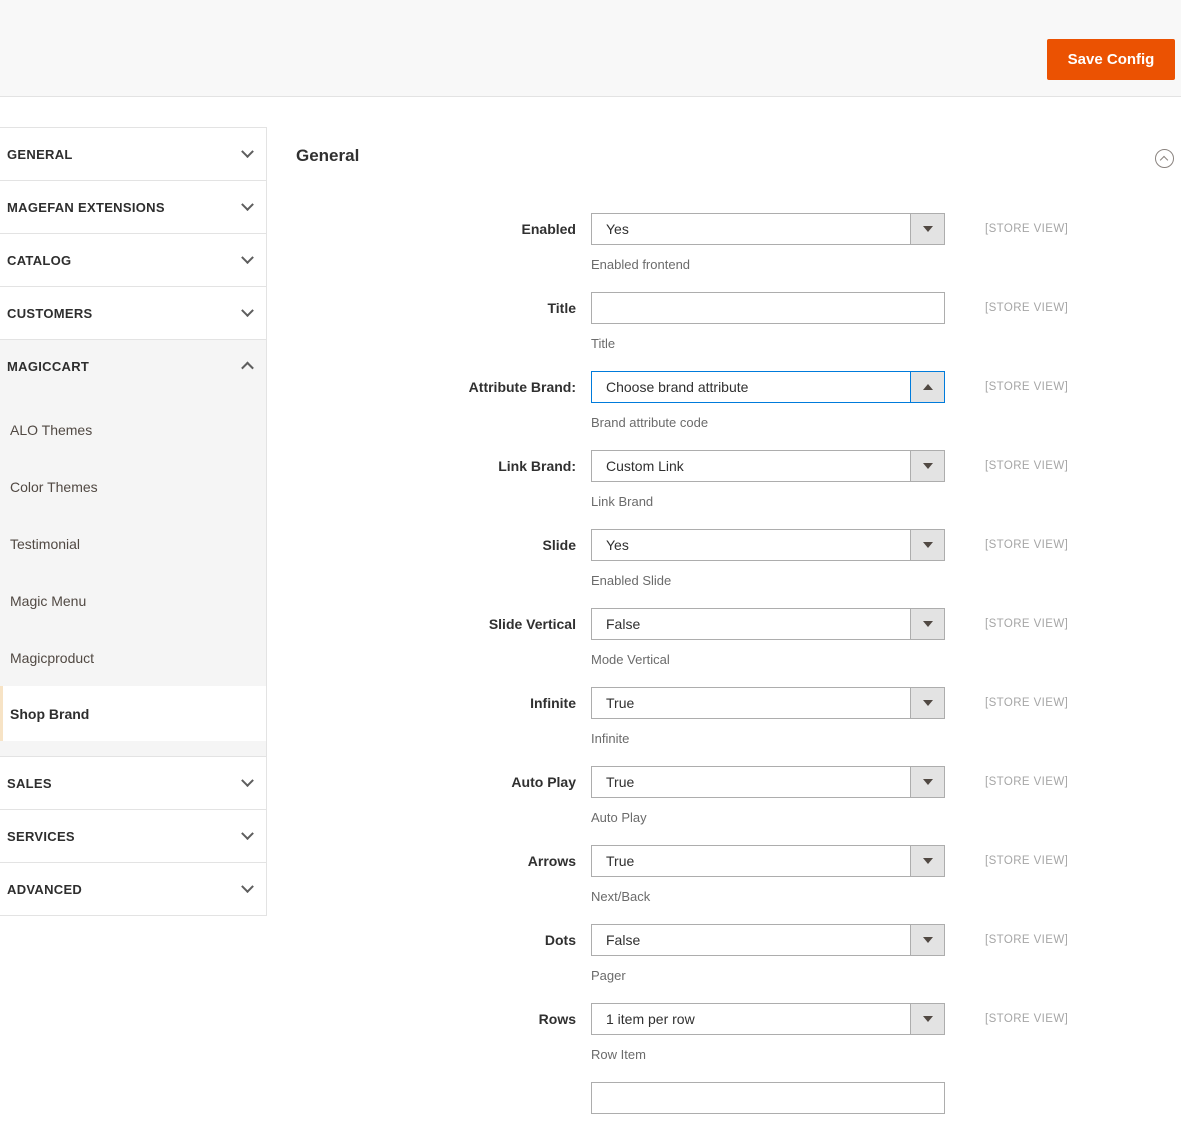  What do you see at coordinates (86, 207) in the screenshot?
I see `sidebar-section-label: MAGEFAN EXTENSIONS` at bounding box center [86, 207].